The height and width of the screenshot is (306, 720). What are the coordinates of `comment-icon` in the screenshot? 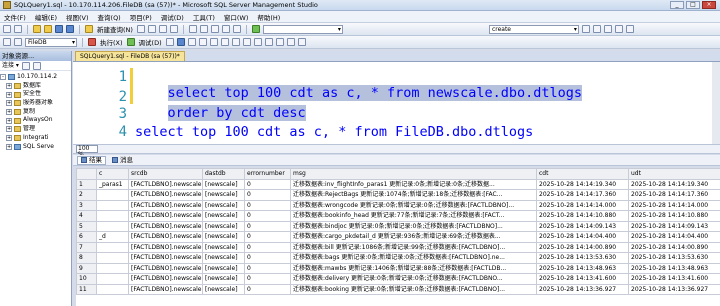 It's located at (257, 42).